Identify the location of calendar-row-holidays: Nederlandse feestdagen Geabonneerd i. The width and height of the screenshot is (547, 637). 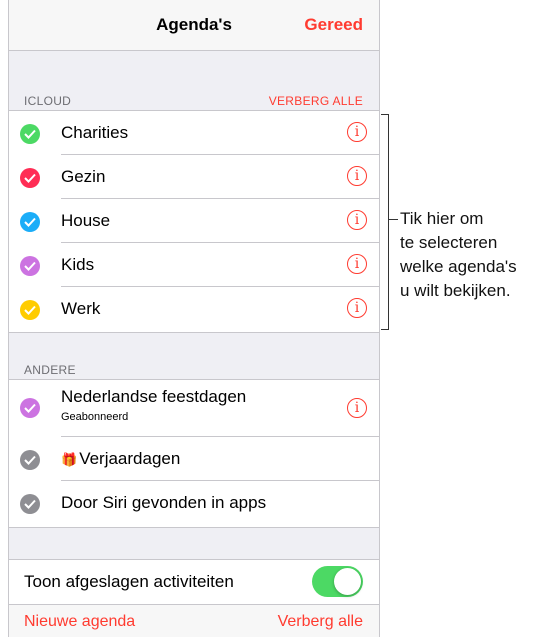
(194, 408).